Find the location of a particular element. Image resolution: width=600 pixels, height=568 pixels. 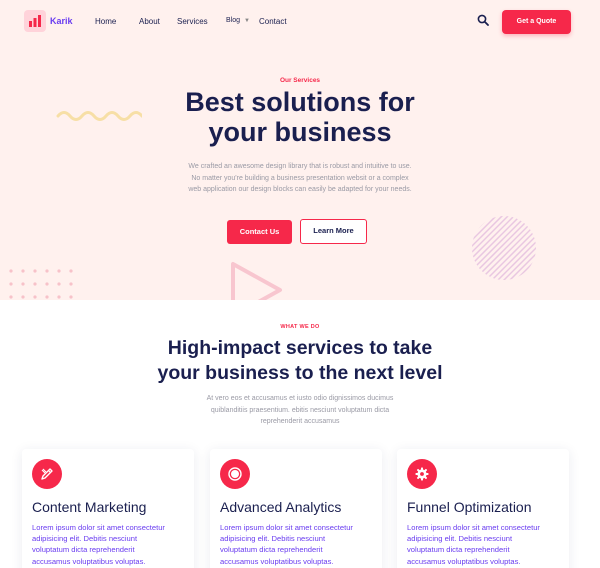

play-icon is located at coordinates (257, 279).